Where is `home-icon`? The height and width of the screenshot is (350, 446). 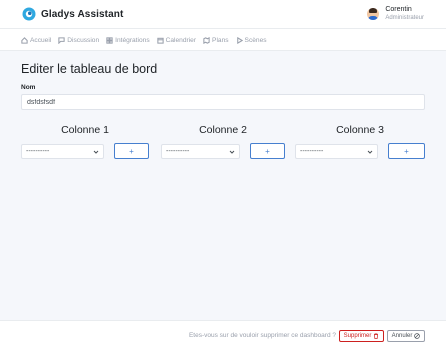 home-icon is located at coordinates (24, 40).